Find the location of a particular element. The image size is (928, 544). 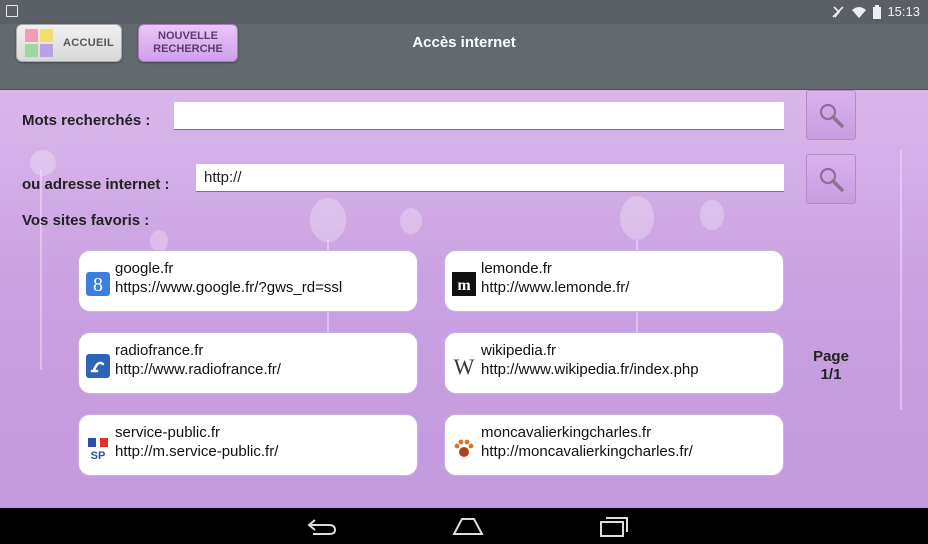

battery-icon is located at coordinates (877, 11).